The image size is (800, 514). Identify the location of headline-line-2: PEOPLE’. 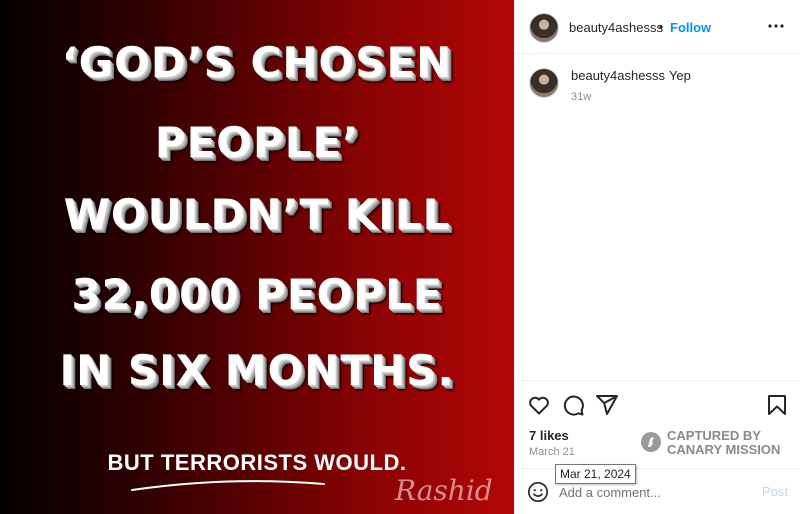
(257, 142).